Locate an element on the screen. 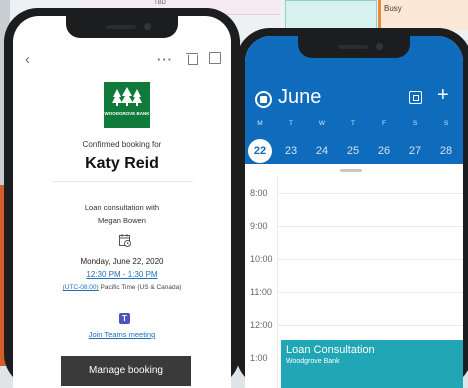 This screenshot has width=468, height=388. customer-name: Katy Reid is located at coordinates (122, 163).